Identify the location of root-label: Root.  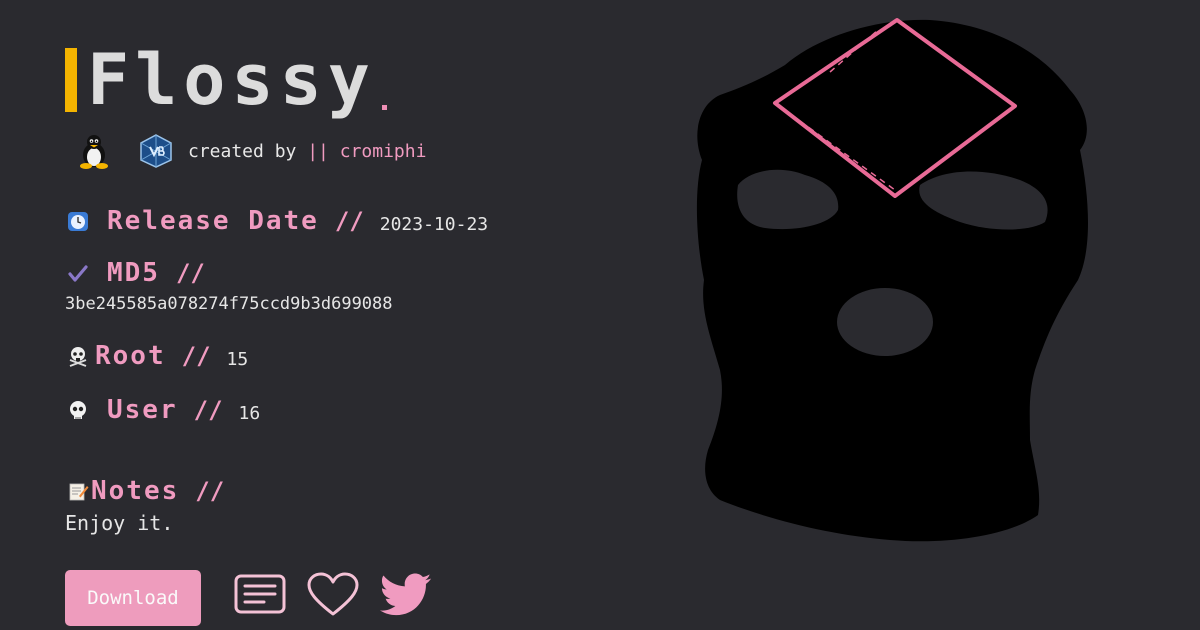
(130, 356).